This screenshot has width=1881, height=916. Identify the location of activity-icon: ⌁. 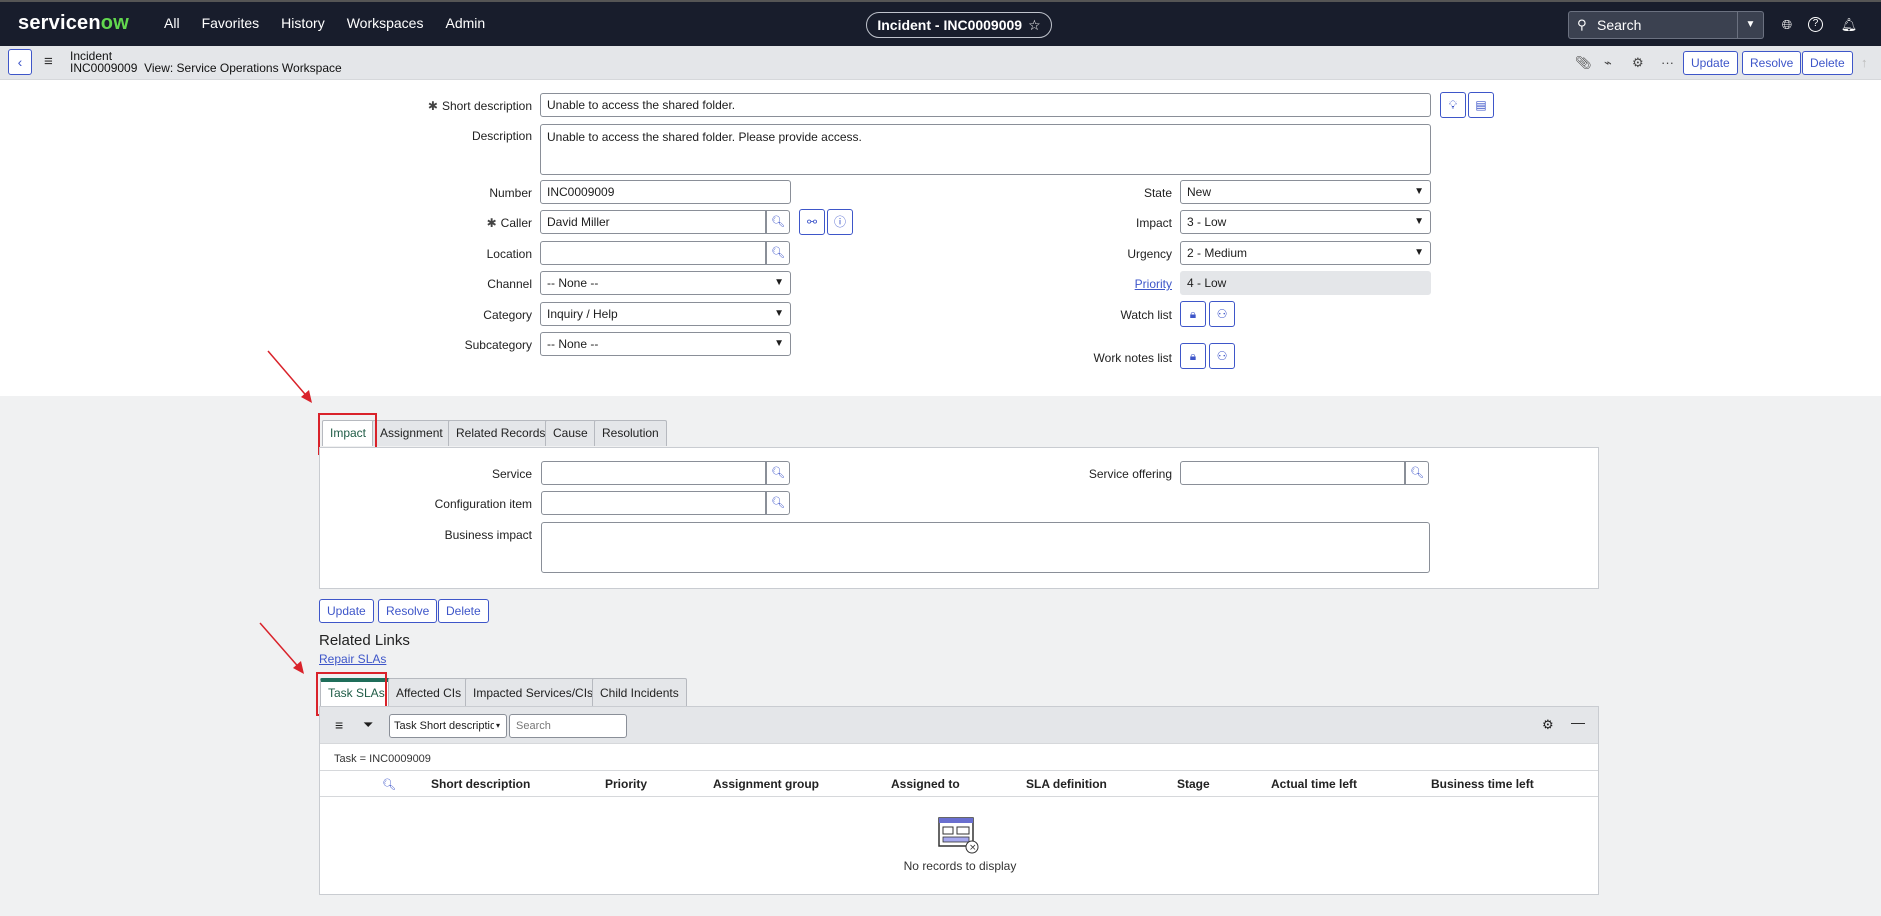
(1608, 63).